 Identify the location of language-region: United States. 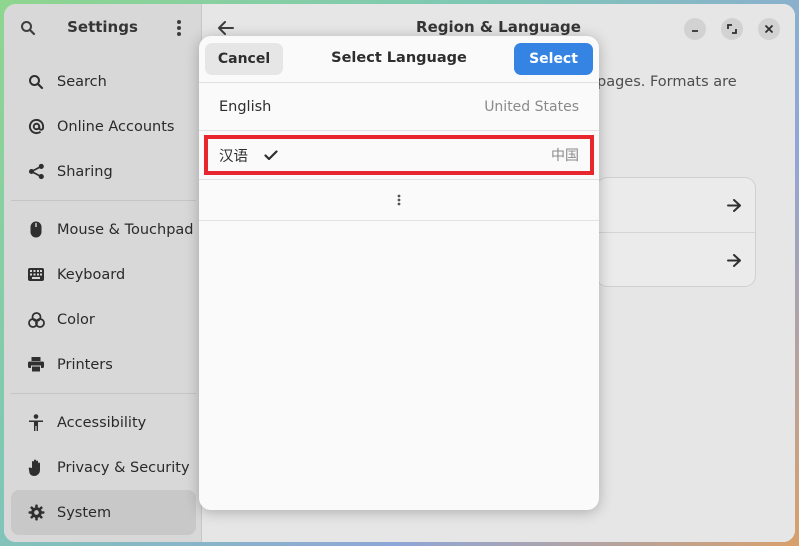
(531, 106).